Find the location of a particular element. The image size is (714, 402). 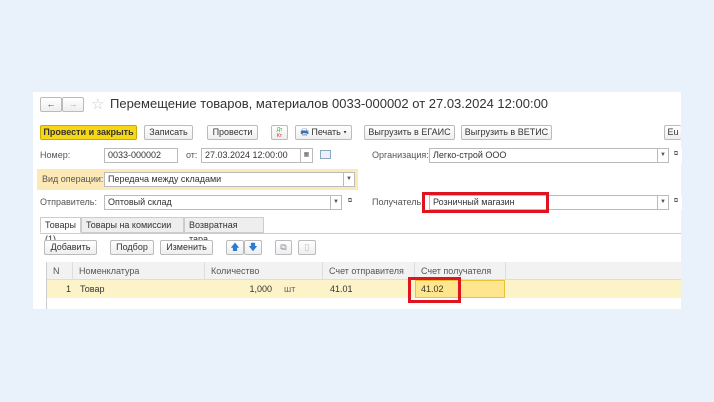

save-button: Записать is located at coordinates (168, 132).